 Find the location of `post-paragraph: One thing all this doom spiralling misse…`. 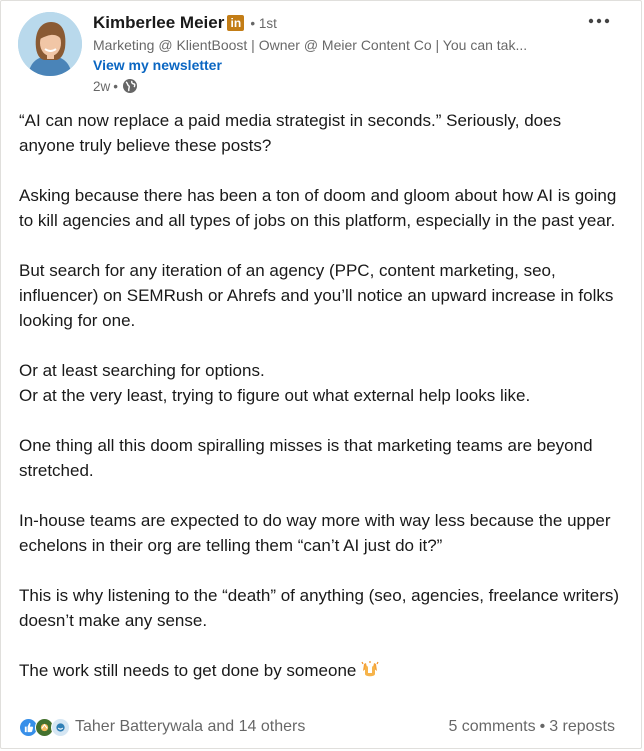

post-paragraph: One thing all this doom spiralling misse… is located at coordinates (306, 458).